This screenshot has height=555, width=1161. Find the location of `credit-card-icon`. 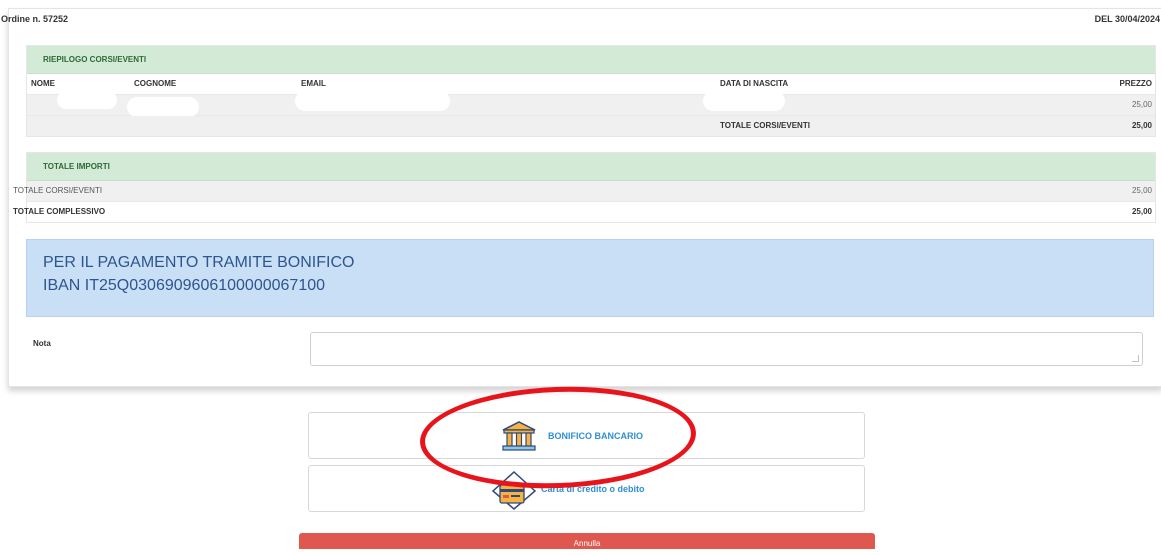

credit-card-icon is located at coordinates (514, 493).